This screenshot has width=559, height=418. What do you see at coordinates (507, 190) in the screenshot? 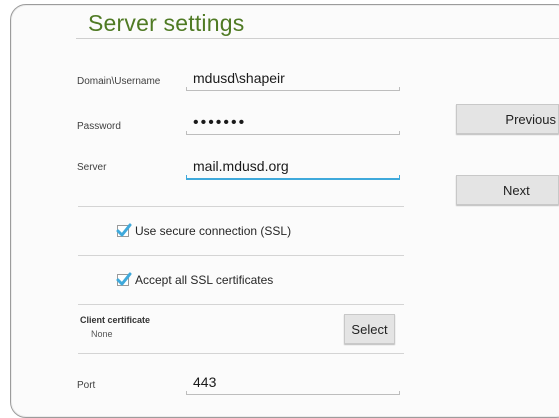
I see `next-button: Next` at bounding box center [507, 190].